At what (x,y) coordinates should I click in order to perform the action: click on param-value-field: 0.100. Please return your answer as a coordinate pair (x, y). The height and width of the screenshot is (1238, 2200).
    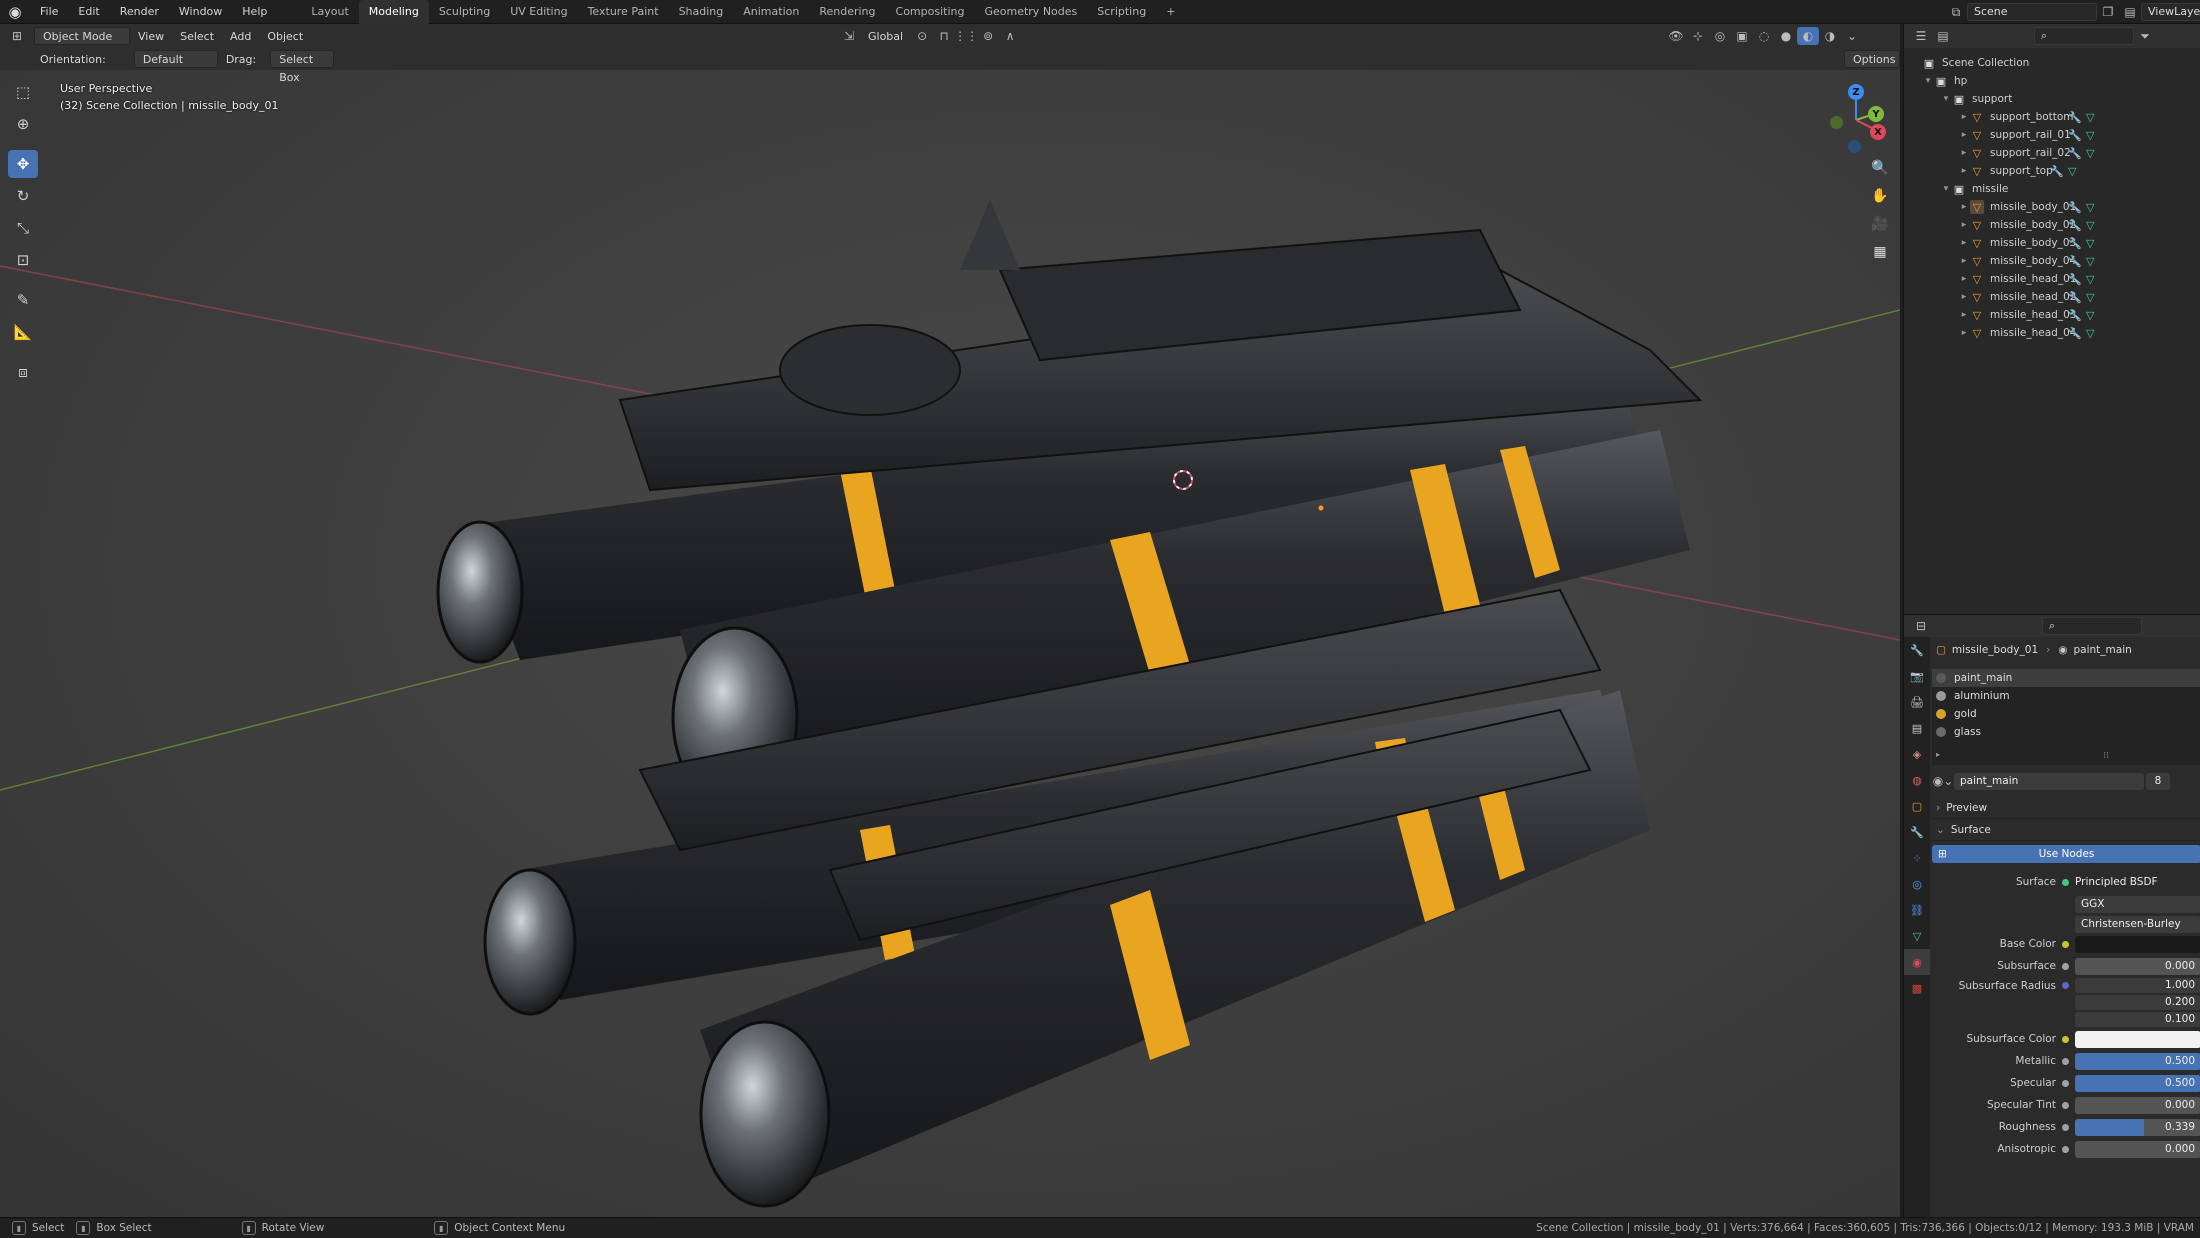
    Looking at the image, I should click on (2137, 1019).